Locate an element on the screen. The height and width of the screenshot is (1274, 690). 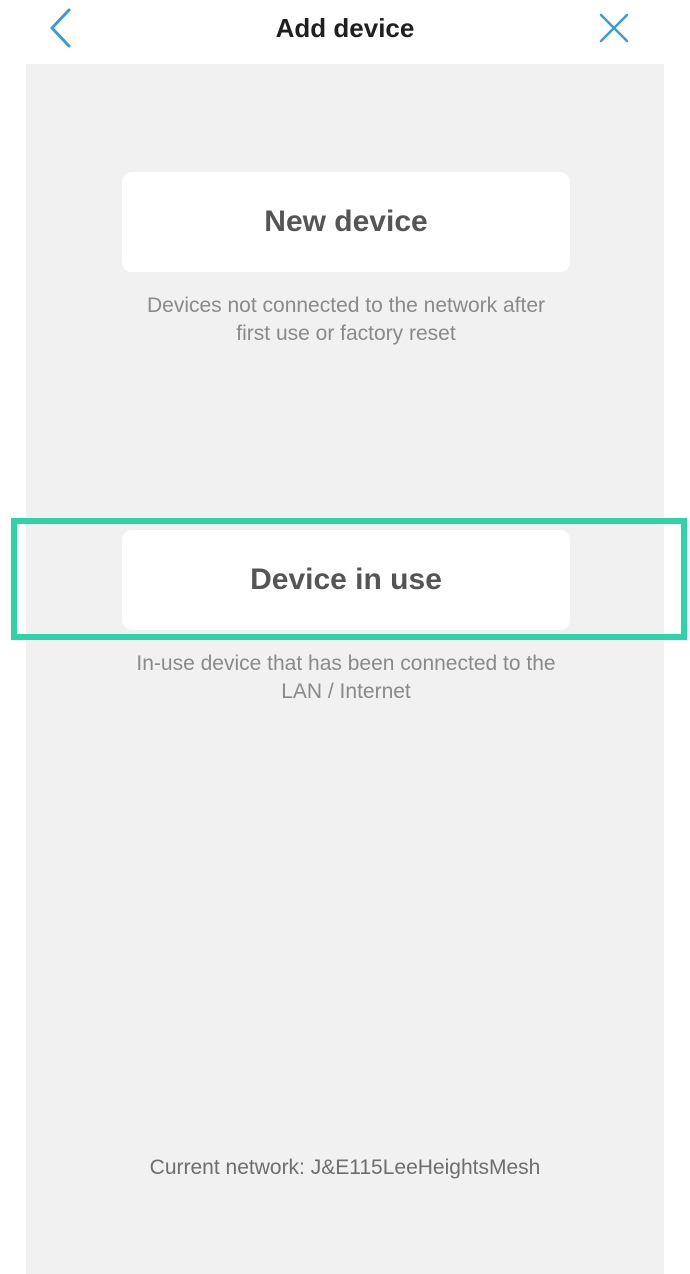
close-icon is located at coordinates (614, 28).